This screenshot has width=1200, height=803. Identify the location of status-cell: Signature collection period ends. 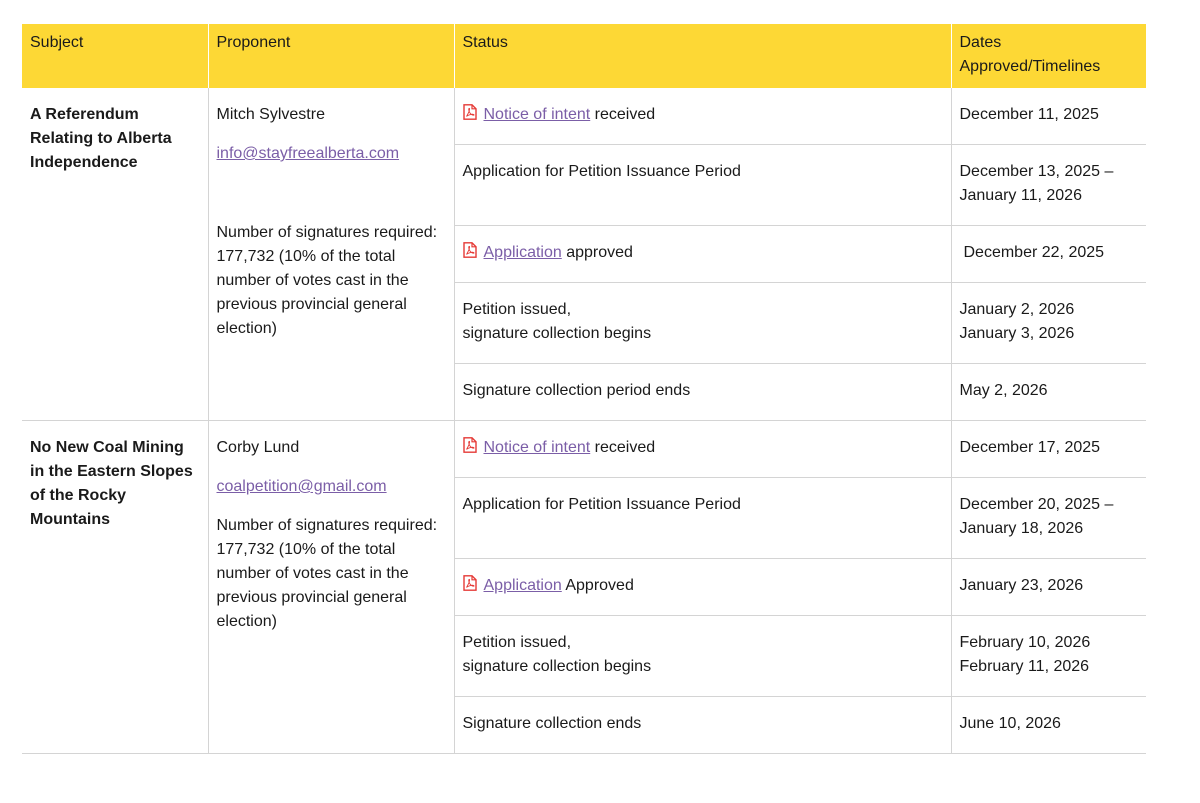
(702, 392).